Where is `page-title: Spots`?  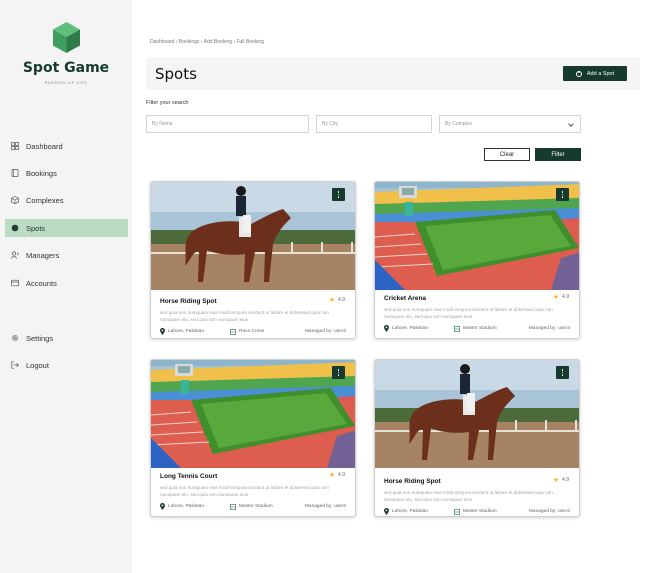
page-title: Spots is located at coordinates (176, 74).